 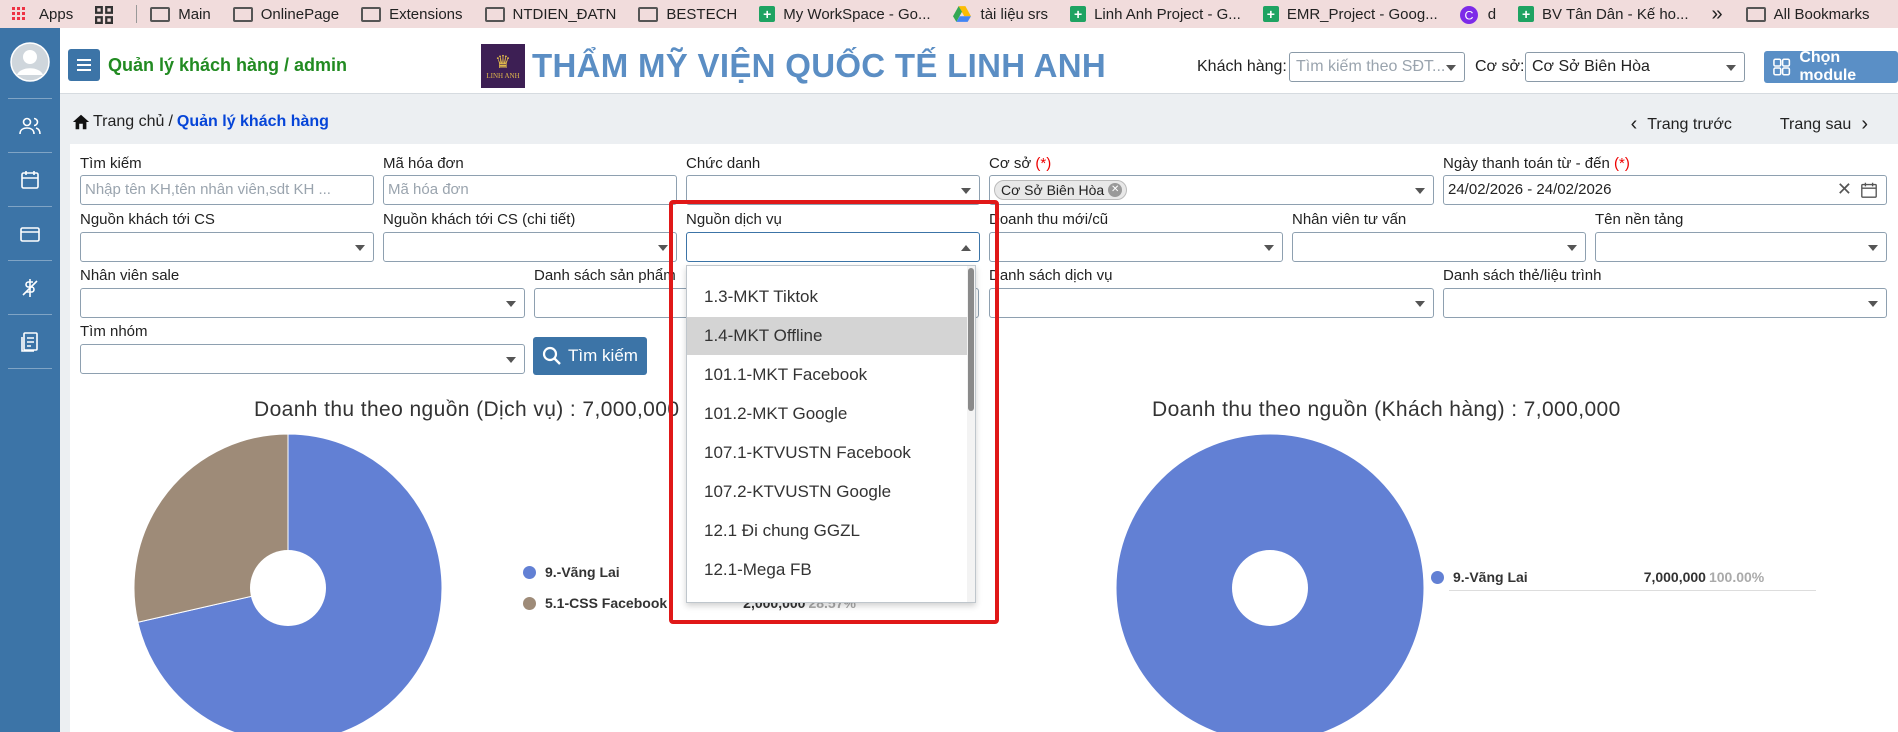 What do you see at coordinates (114, 331) in the screenshot?
I see `group-label: Tìm nhóm` at bounding box center [114, 331].